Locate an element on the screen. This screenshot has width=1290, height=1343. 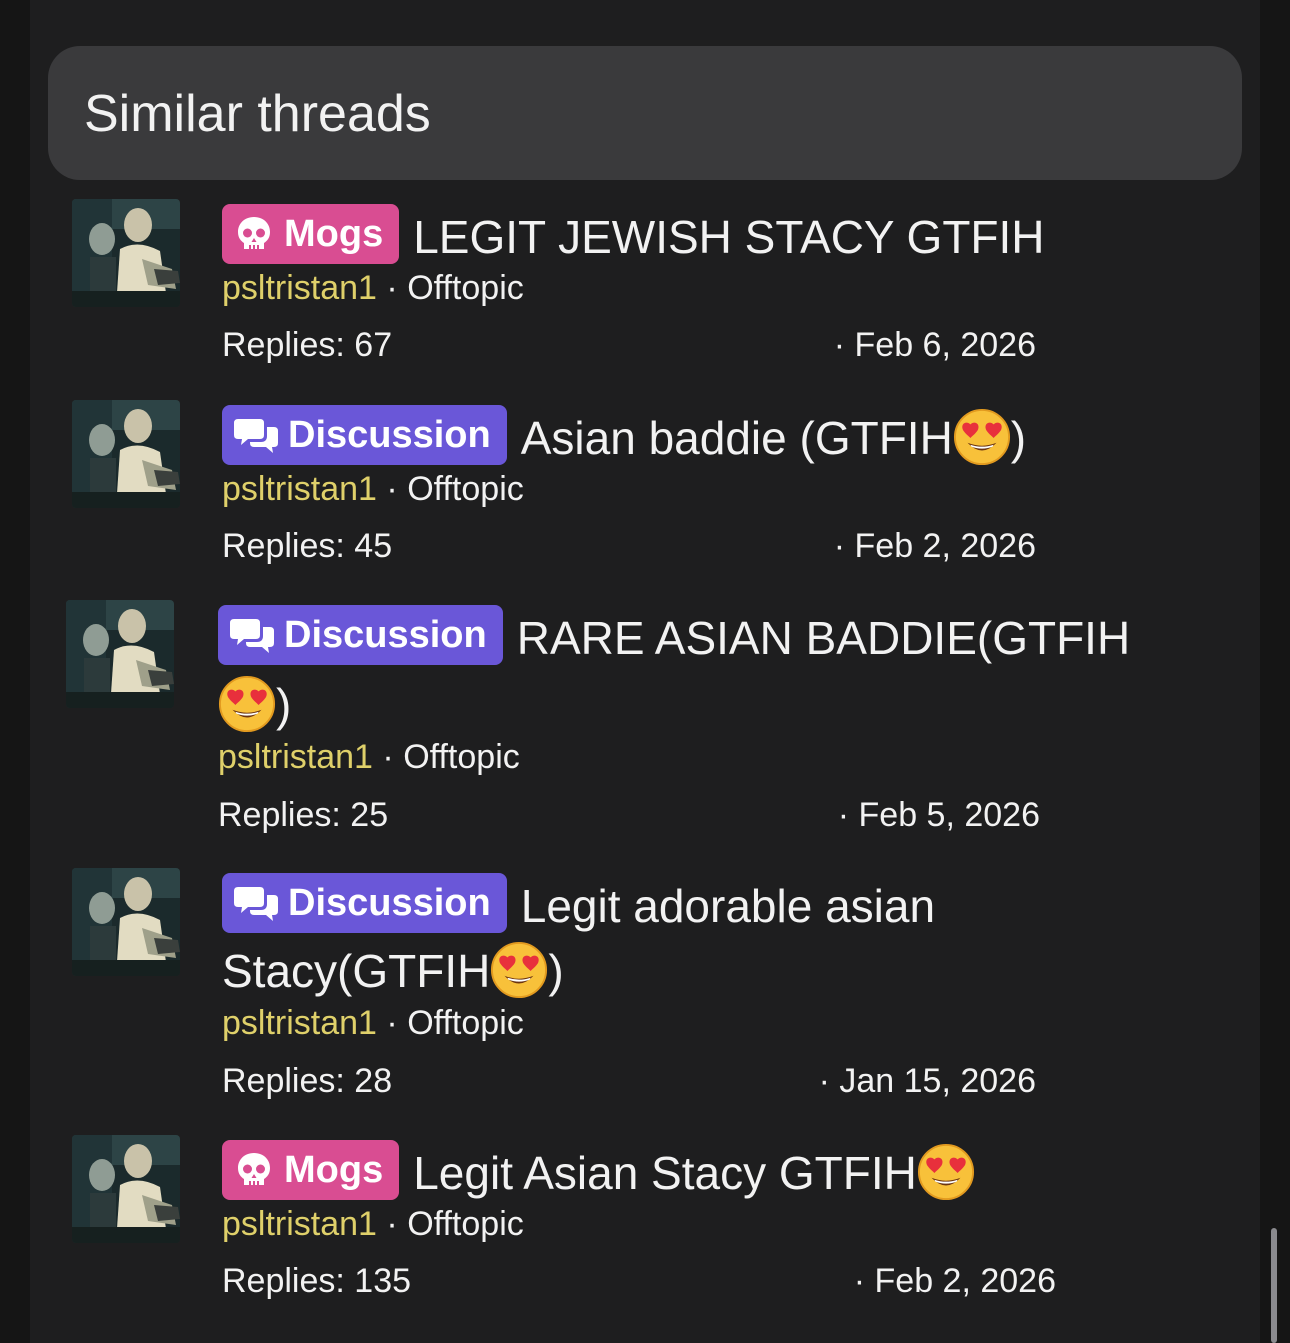
thread-title: RARE ASIAN BADDIE(GTFIH is located at coordinates (823, 638).